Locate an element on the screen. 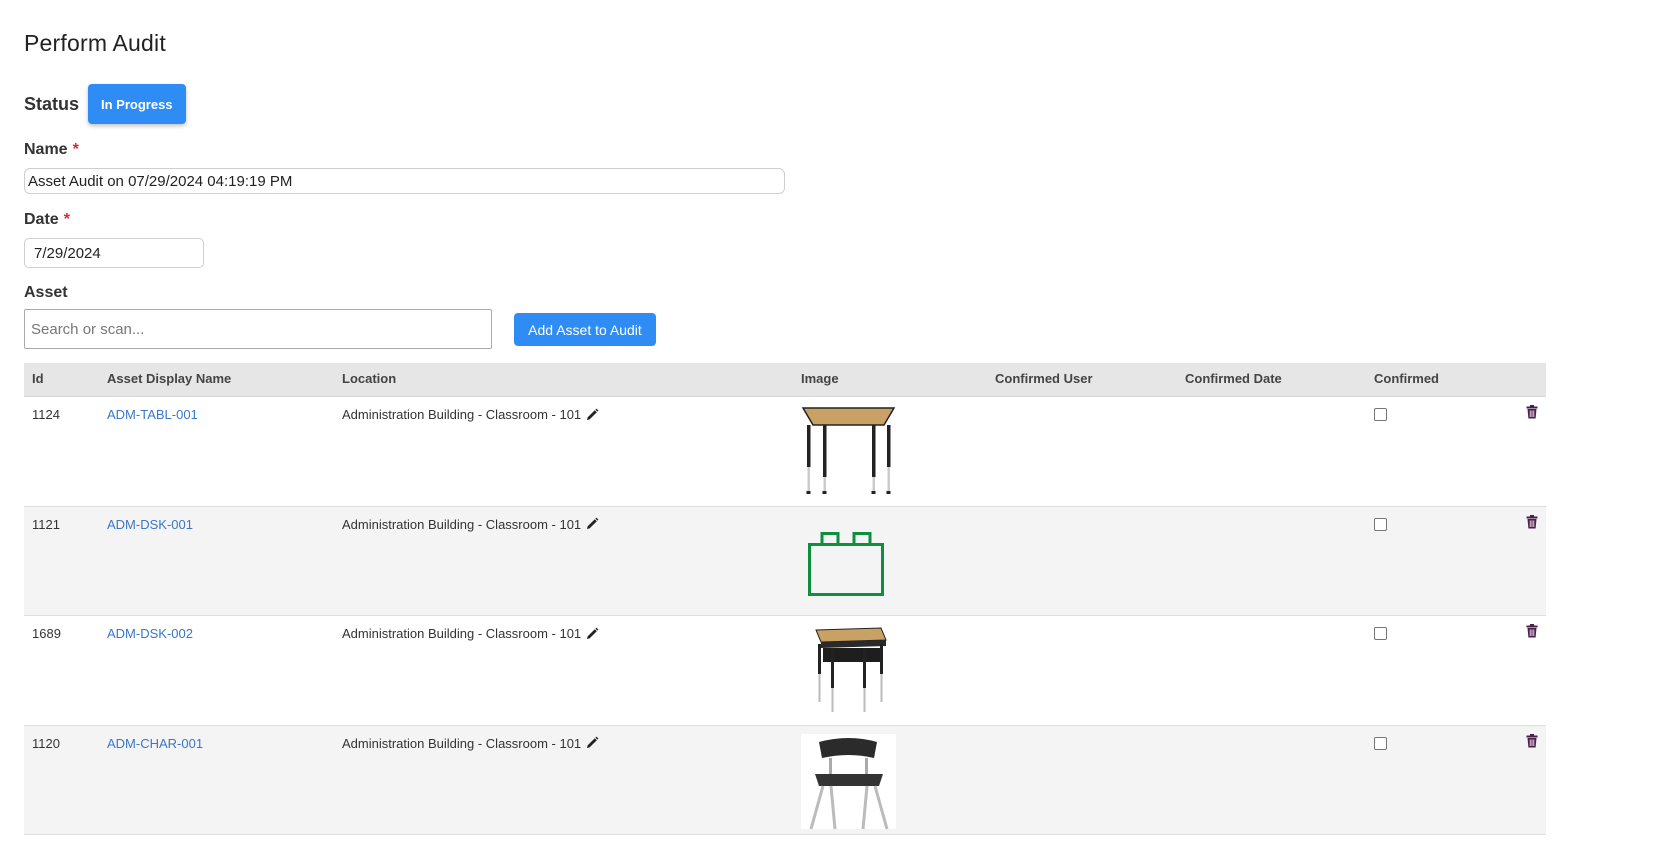 This screenshot has height=857, width=1676. add-asset-button: Add Asset to Audit is located at coordinates (585, 329).